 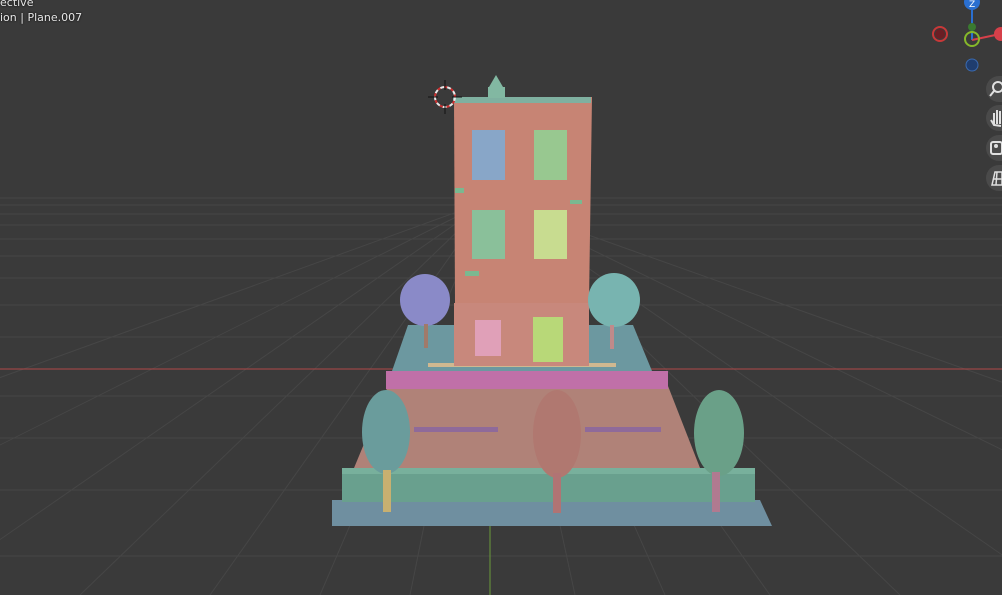 I want to click on tree-front-left, so click(x=386, y=432).